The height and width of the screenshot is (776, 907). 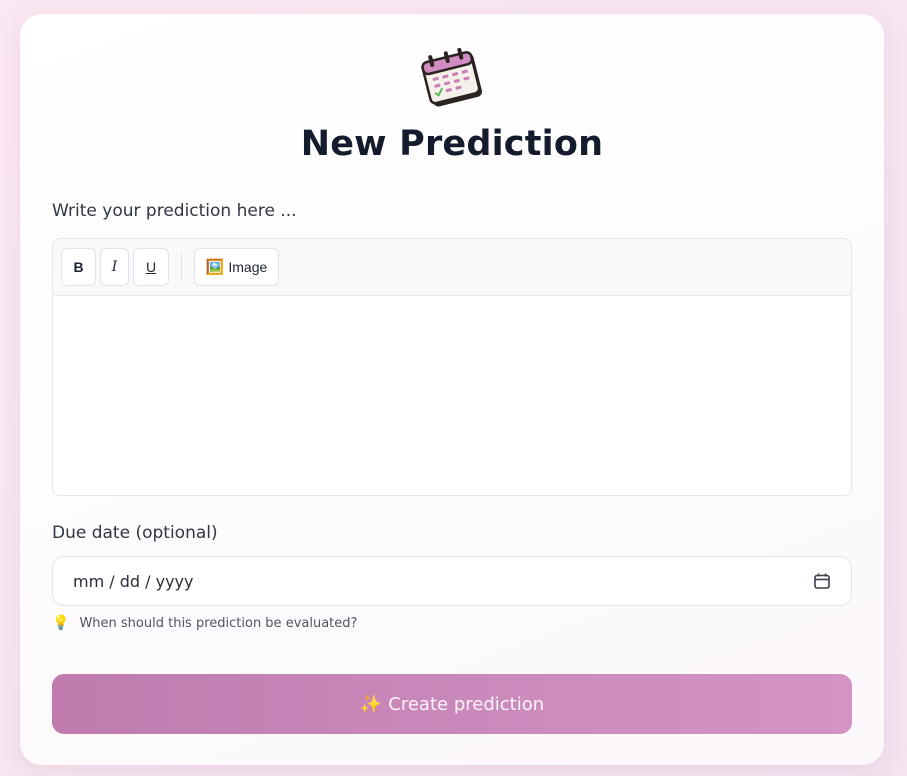 What do you see at coordinates (133, 581) in the screenshot?
I see `due-date-placeholder: mm / dd / yyyy` at bounding box center [133, 581].